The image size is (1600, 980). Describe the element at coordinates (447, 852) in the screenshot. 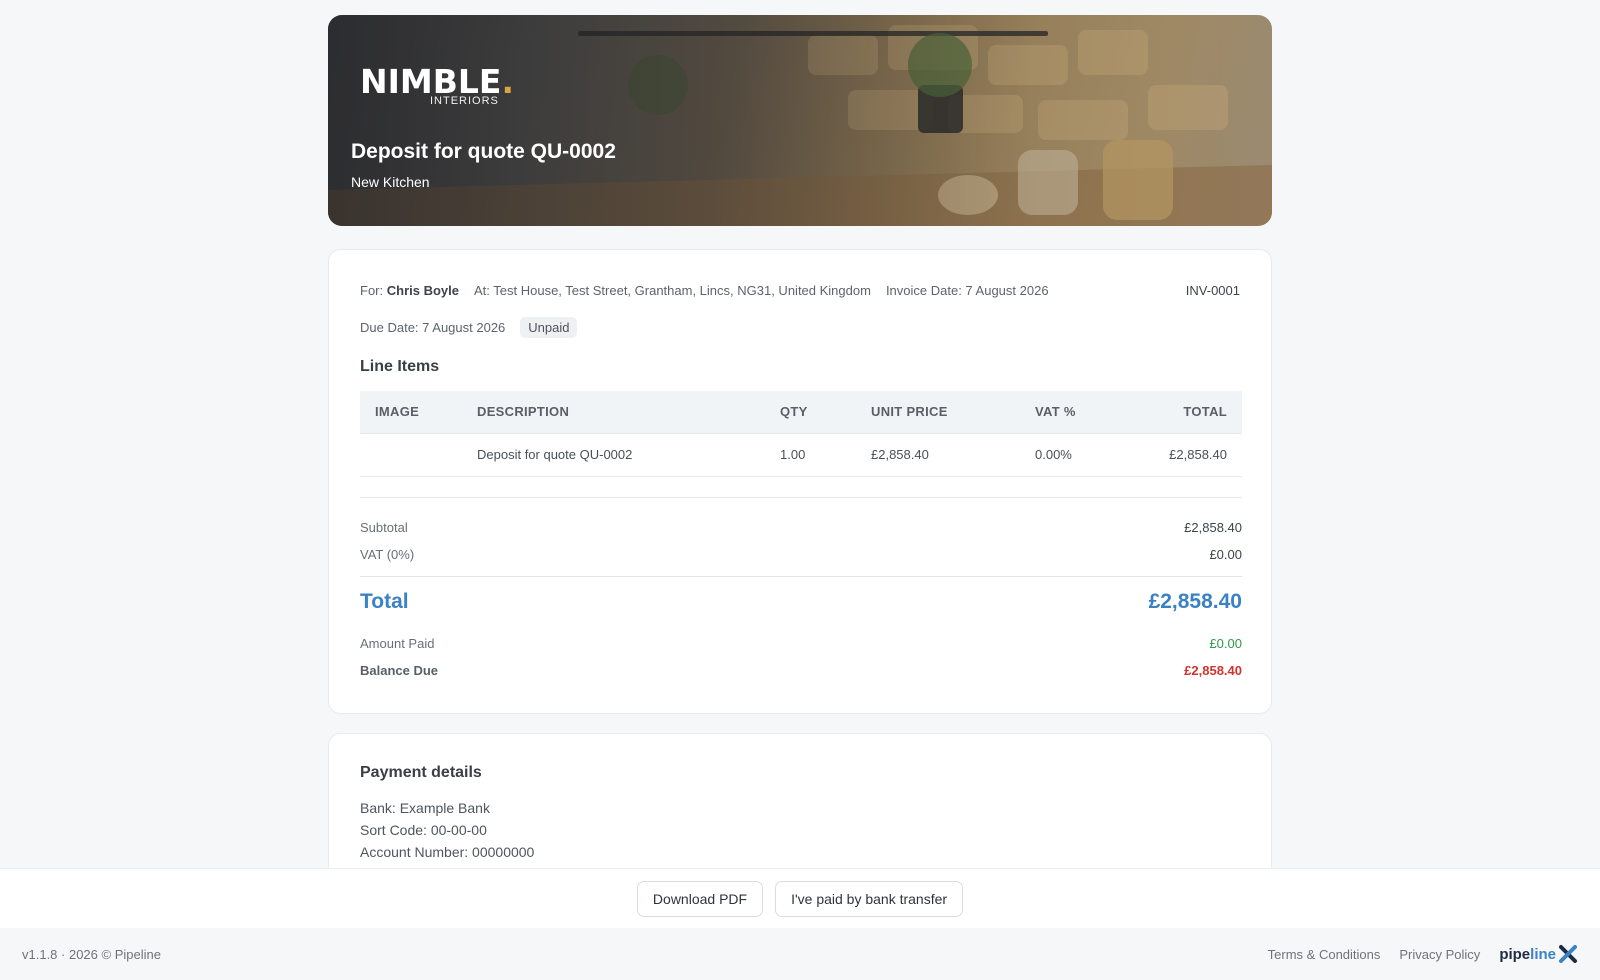

I see `account-number: Account Number: 00000000` at that location.